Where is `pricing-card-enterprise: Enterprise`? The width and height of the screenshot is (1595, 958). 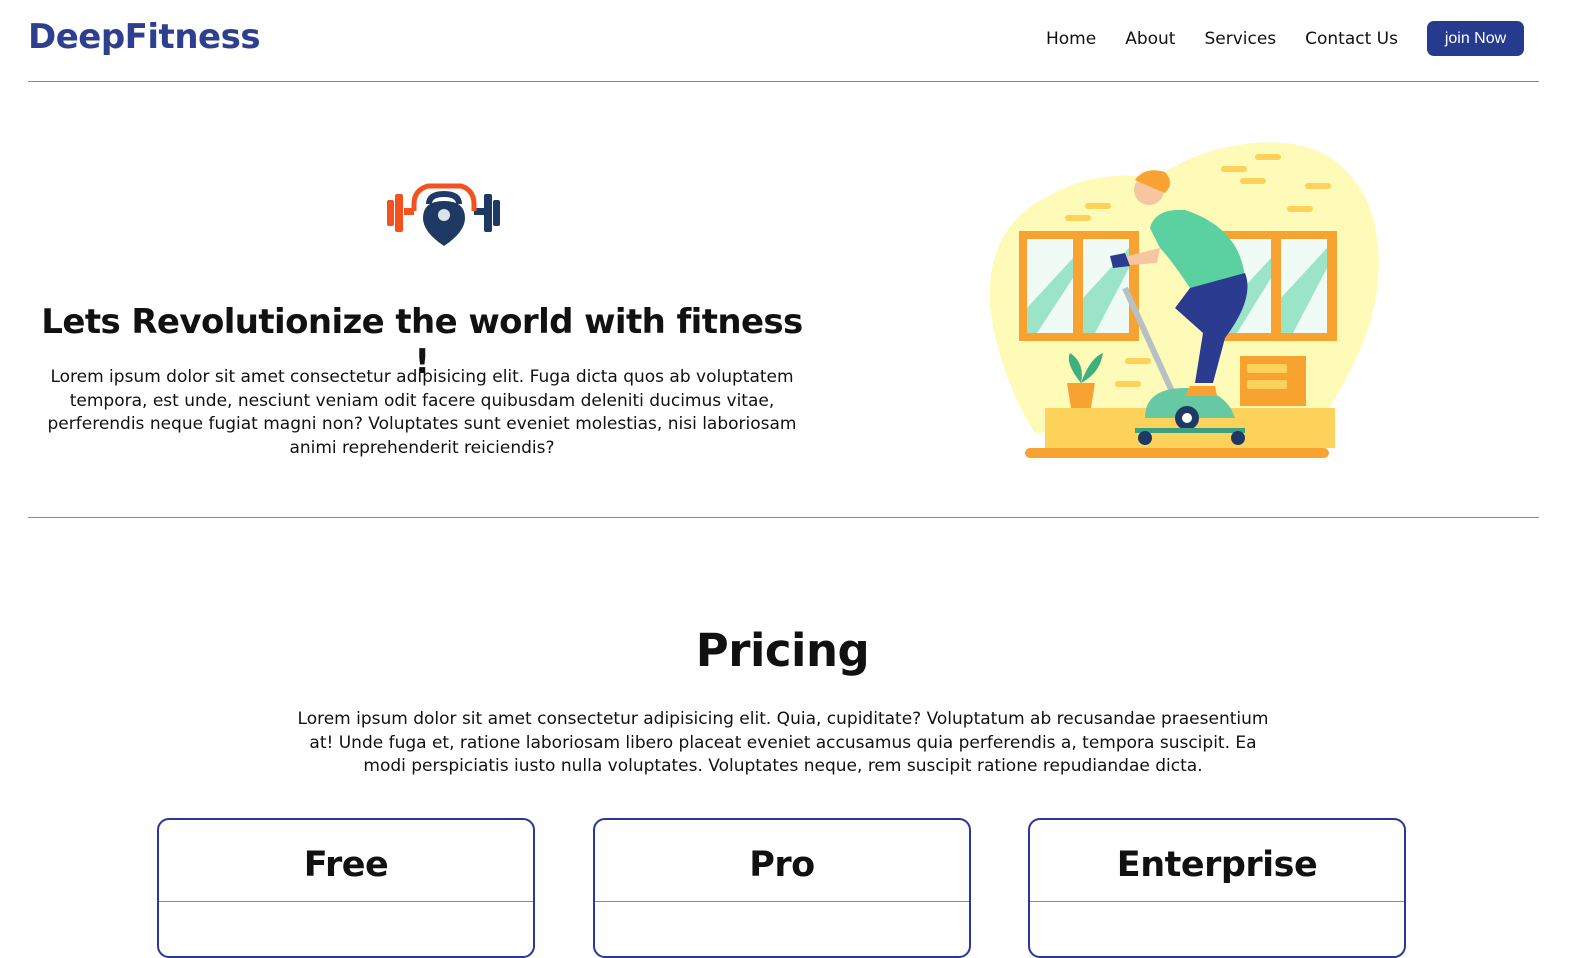
pricing-card-enterprise: Enterprise is located at coordinates (1217, 888).